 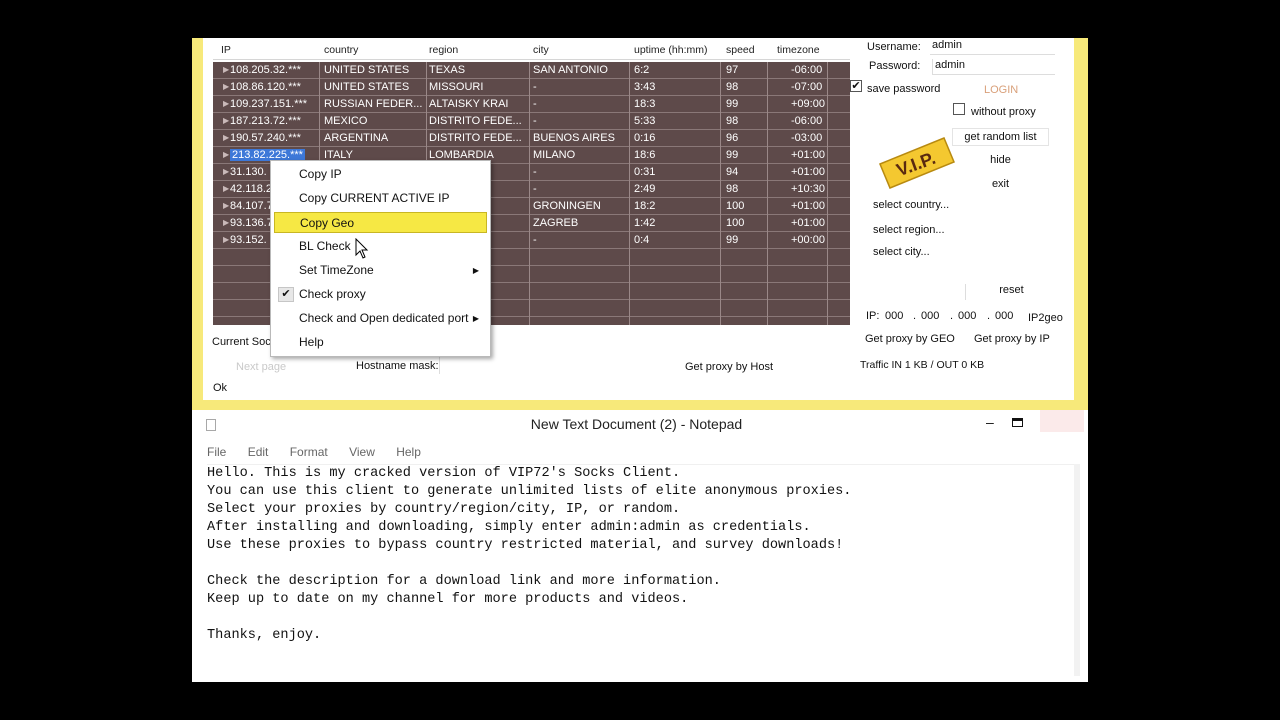 What do you see at coordinates (380, 174) in the screenshot?
I see `menu-item-copy-ip: Copy IP` at bounding box center [380, 174].